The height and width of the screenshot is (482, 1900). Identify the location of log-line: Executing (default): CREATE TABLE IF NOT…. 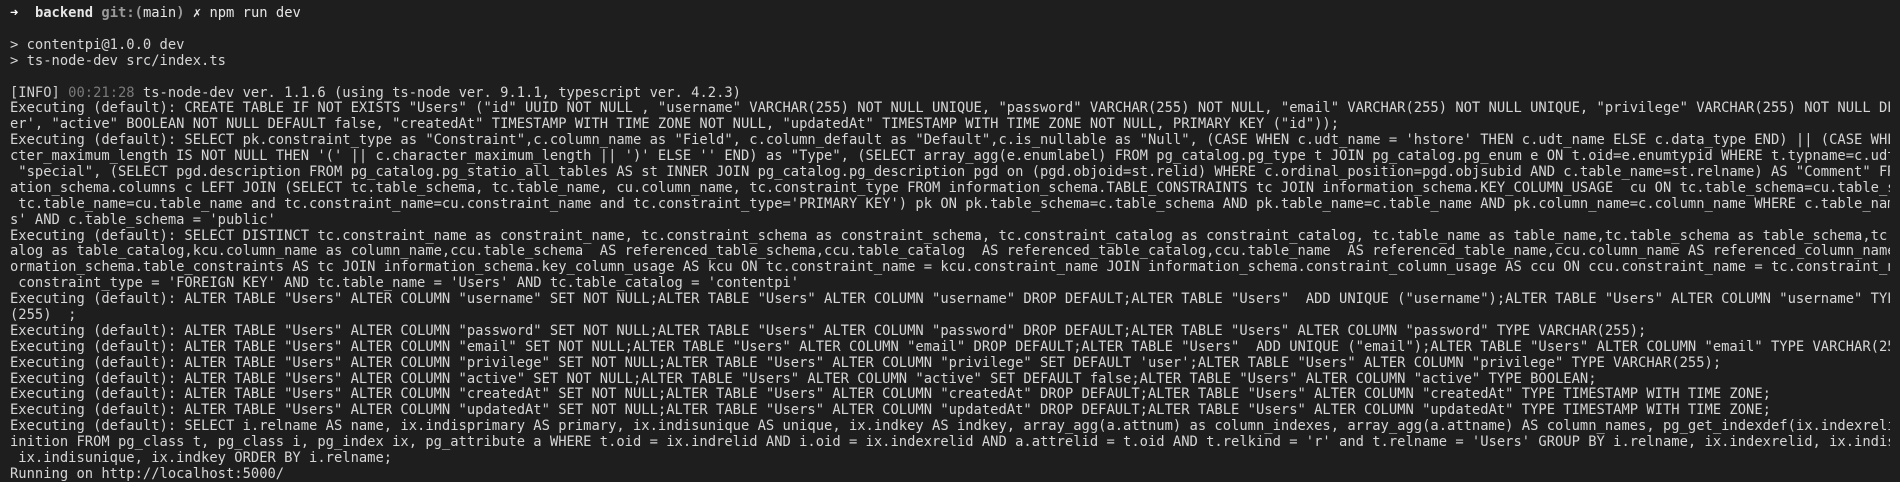
(950, 109).